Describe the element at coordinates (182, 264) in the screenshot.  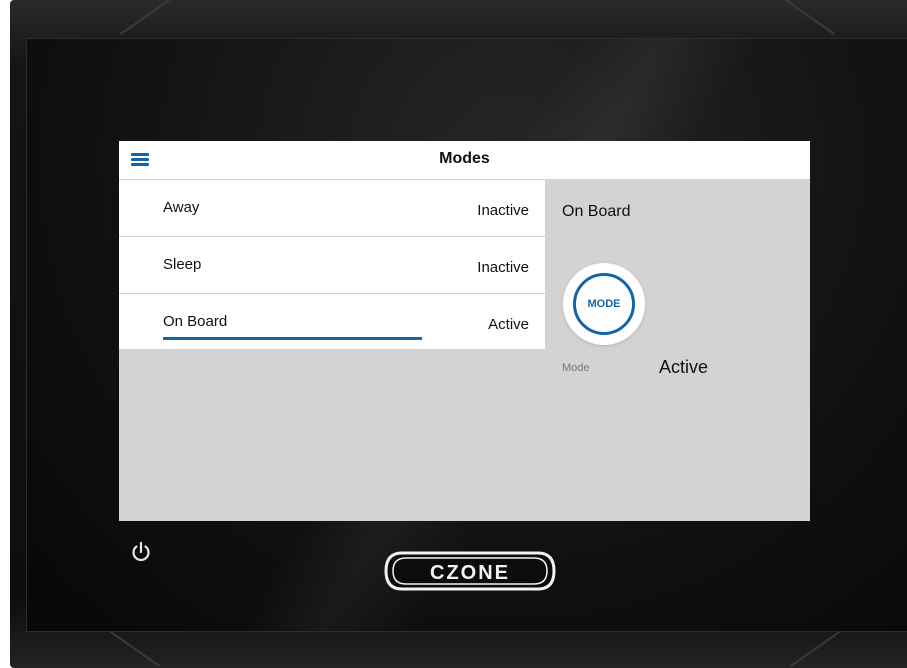
I see `mode-name: Sleep` at that location.